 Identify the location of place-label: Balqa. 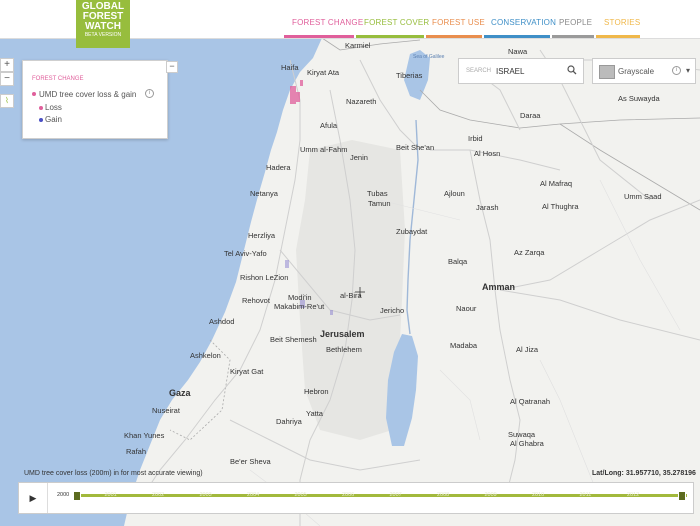
(458, 261).